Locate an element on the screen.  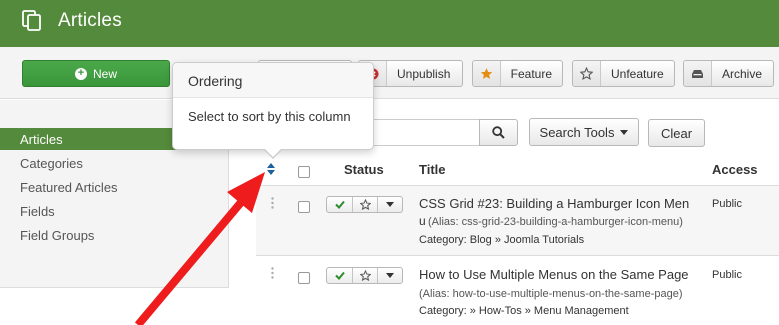
popover-title: Ordering is located at coordinates (273, 80).